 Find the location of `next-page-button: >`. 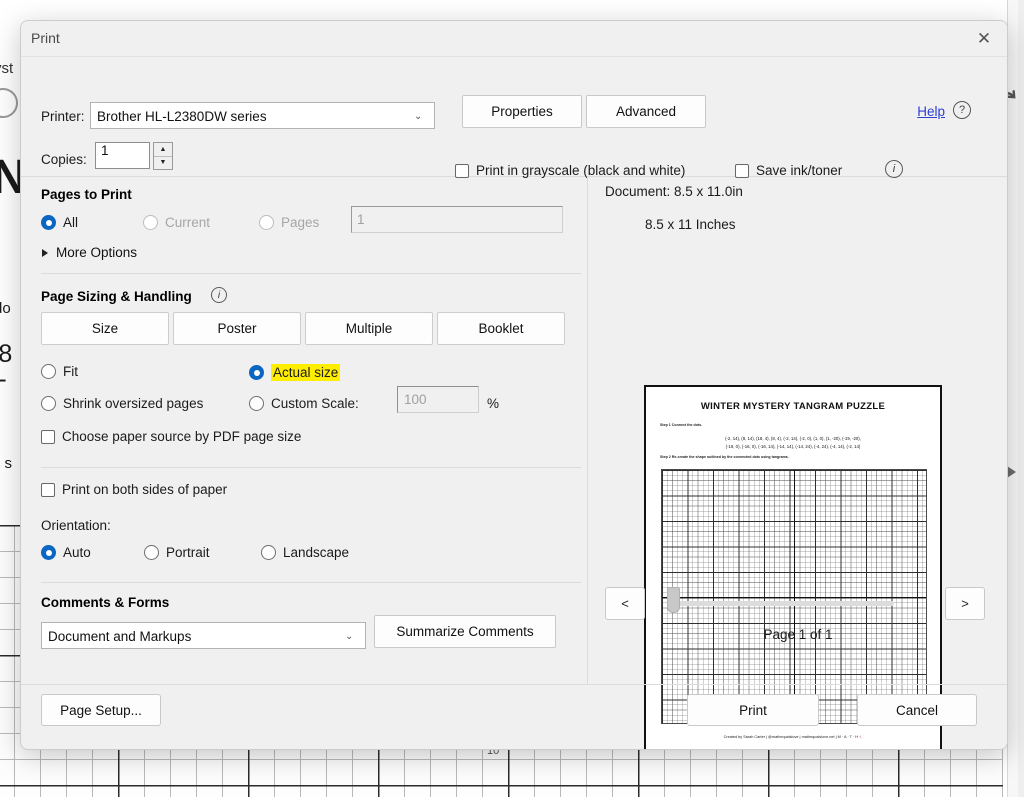

next-page-button: > is located at coordinates (965, 603).